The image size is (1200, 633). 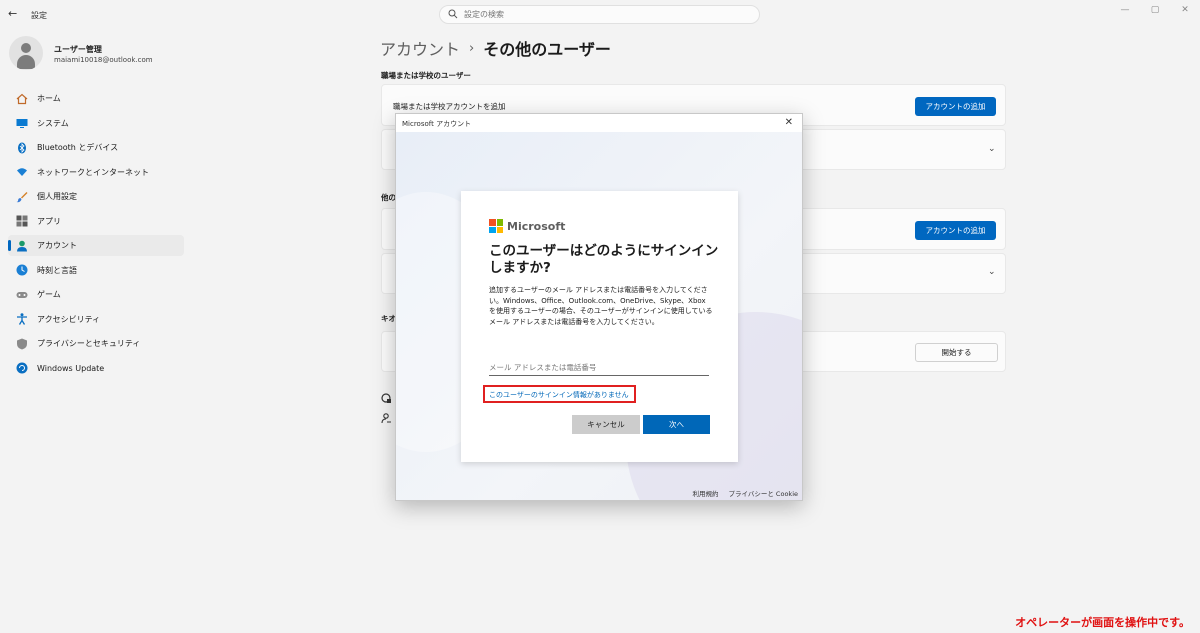 What do you see at coordinates (22, 245) in the screenshot?
I see `account-icon` at bounding box center [22, 245].